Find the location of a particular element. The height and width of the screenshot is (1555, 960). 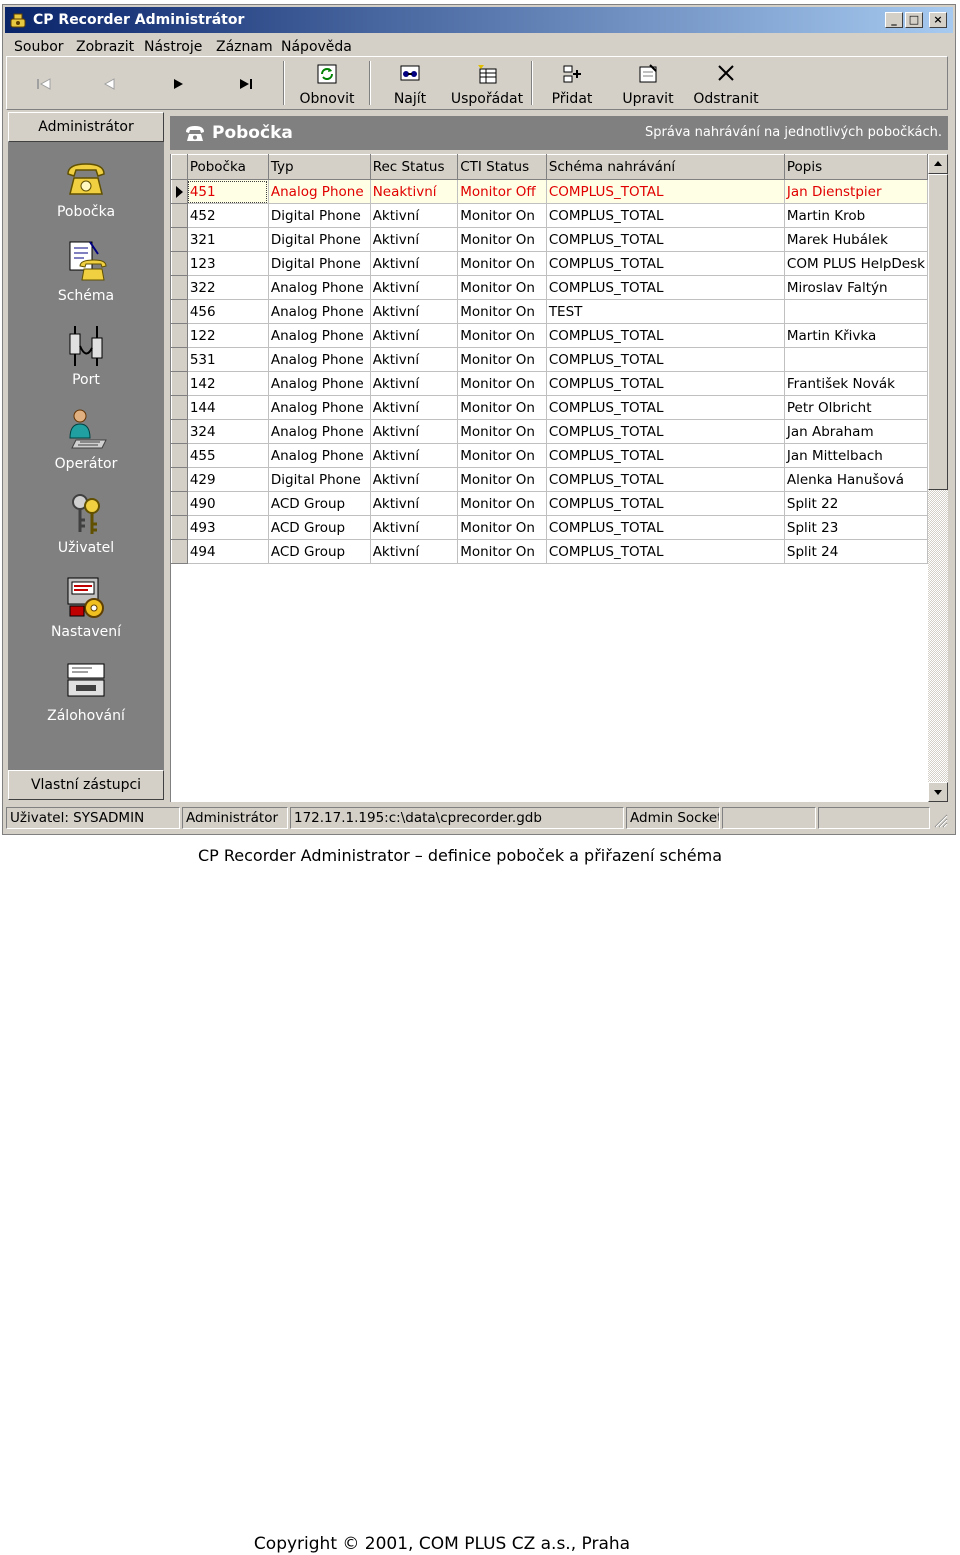

sidebar-item-pobocka: Pobočka is located at coordinates (86, 196).